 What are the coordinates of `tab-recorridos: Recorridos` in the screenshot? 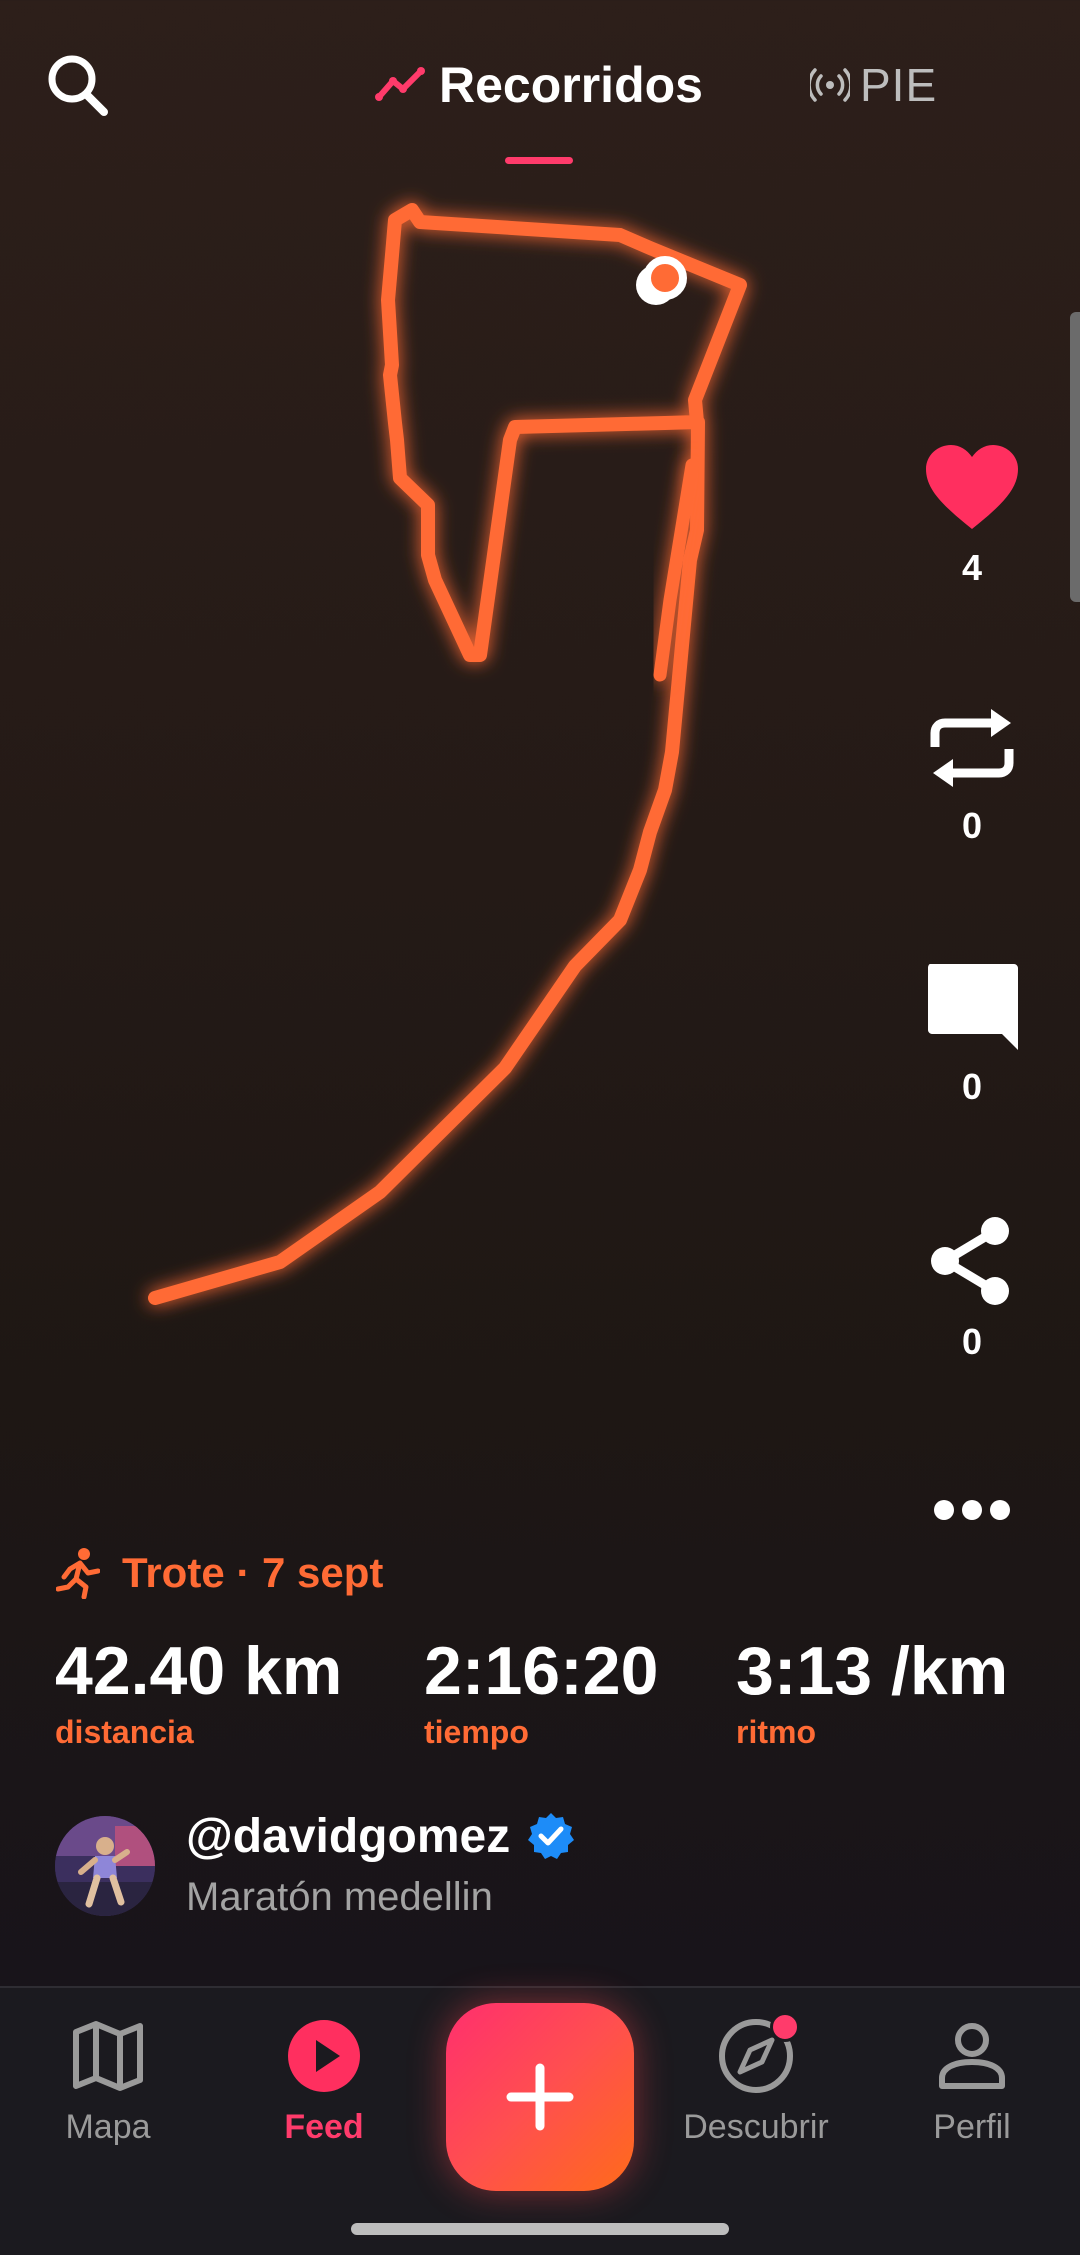 It's located at (539, 85).